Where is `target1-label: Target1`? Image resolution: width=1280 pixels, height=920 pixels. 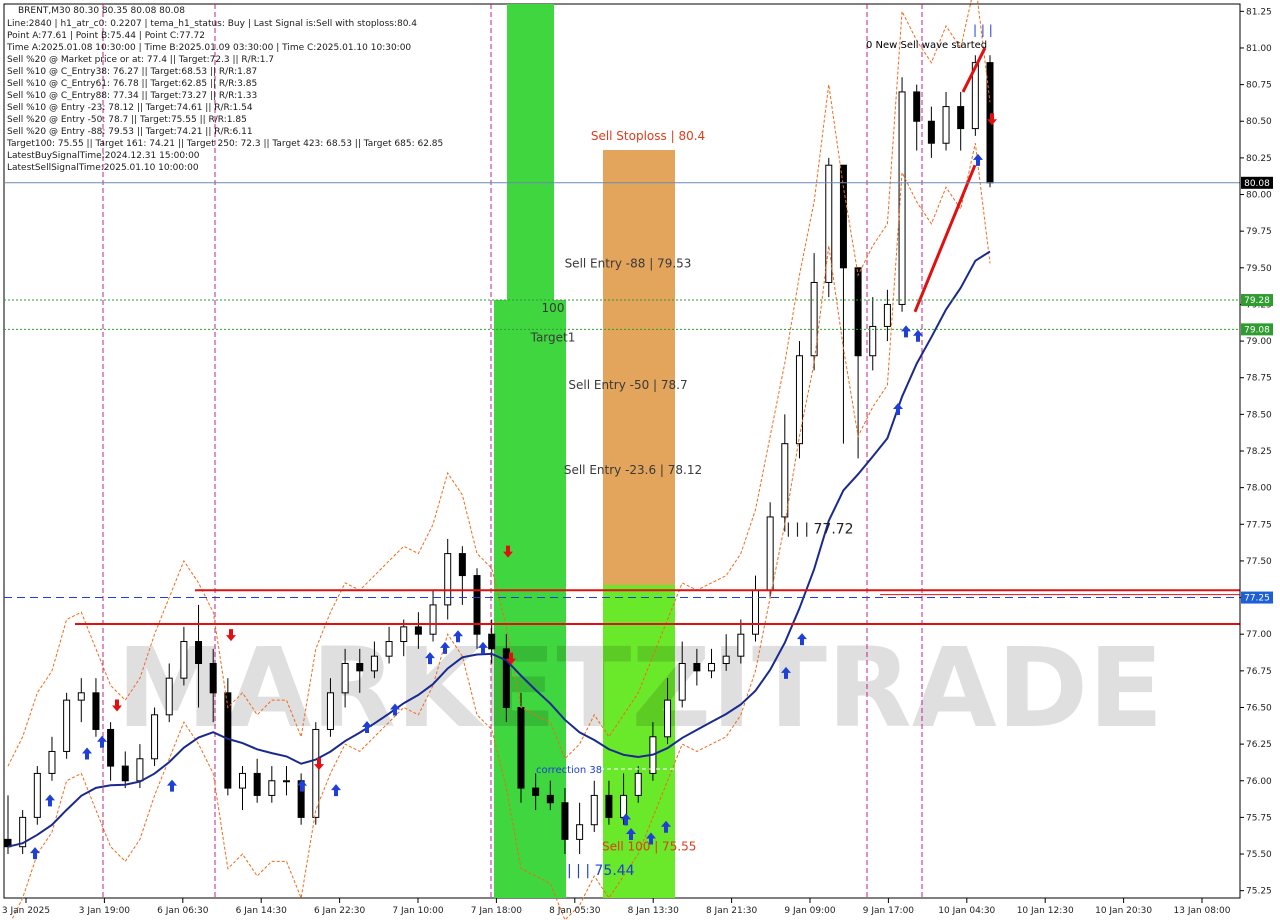
target1-label: Target1 is located at coordinates (553, 337).